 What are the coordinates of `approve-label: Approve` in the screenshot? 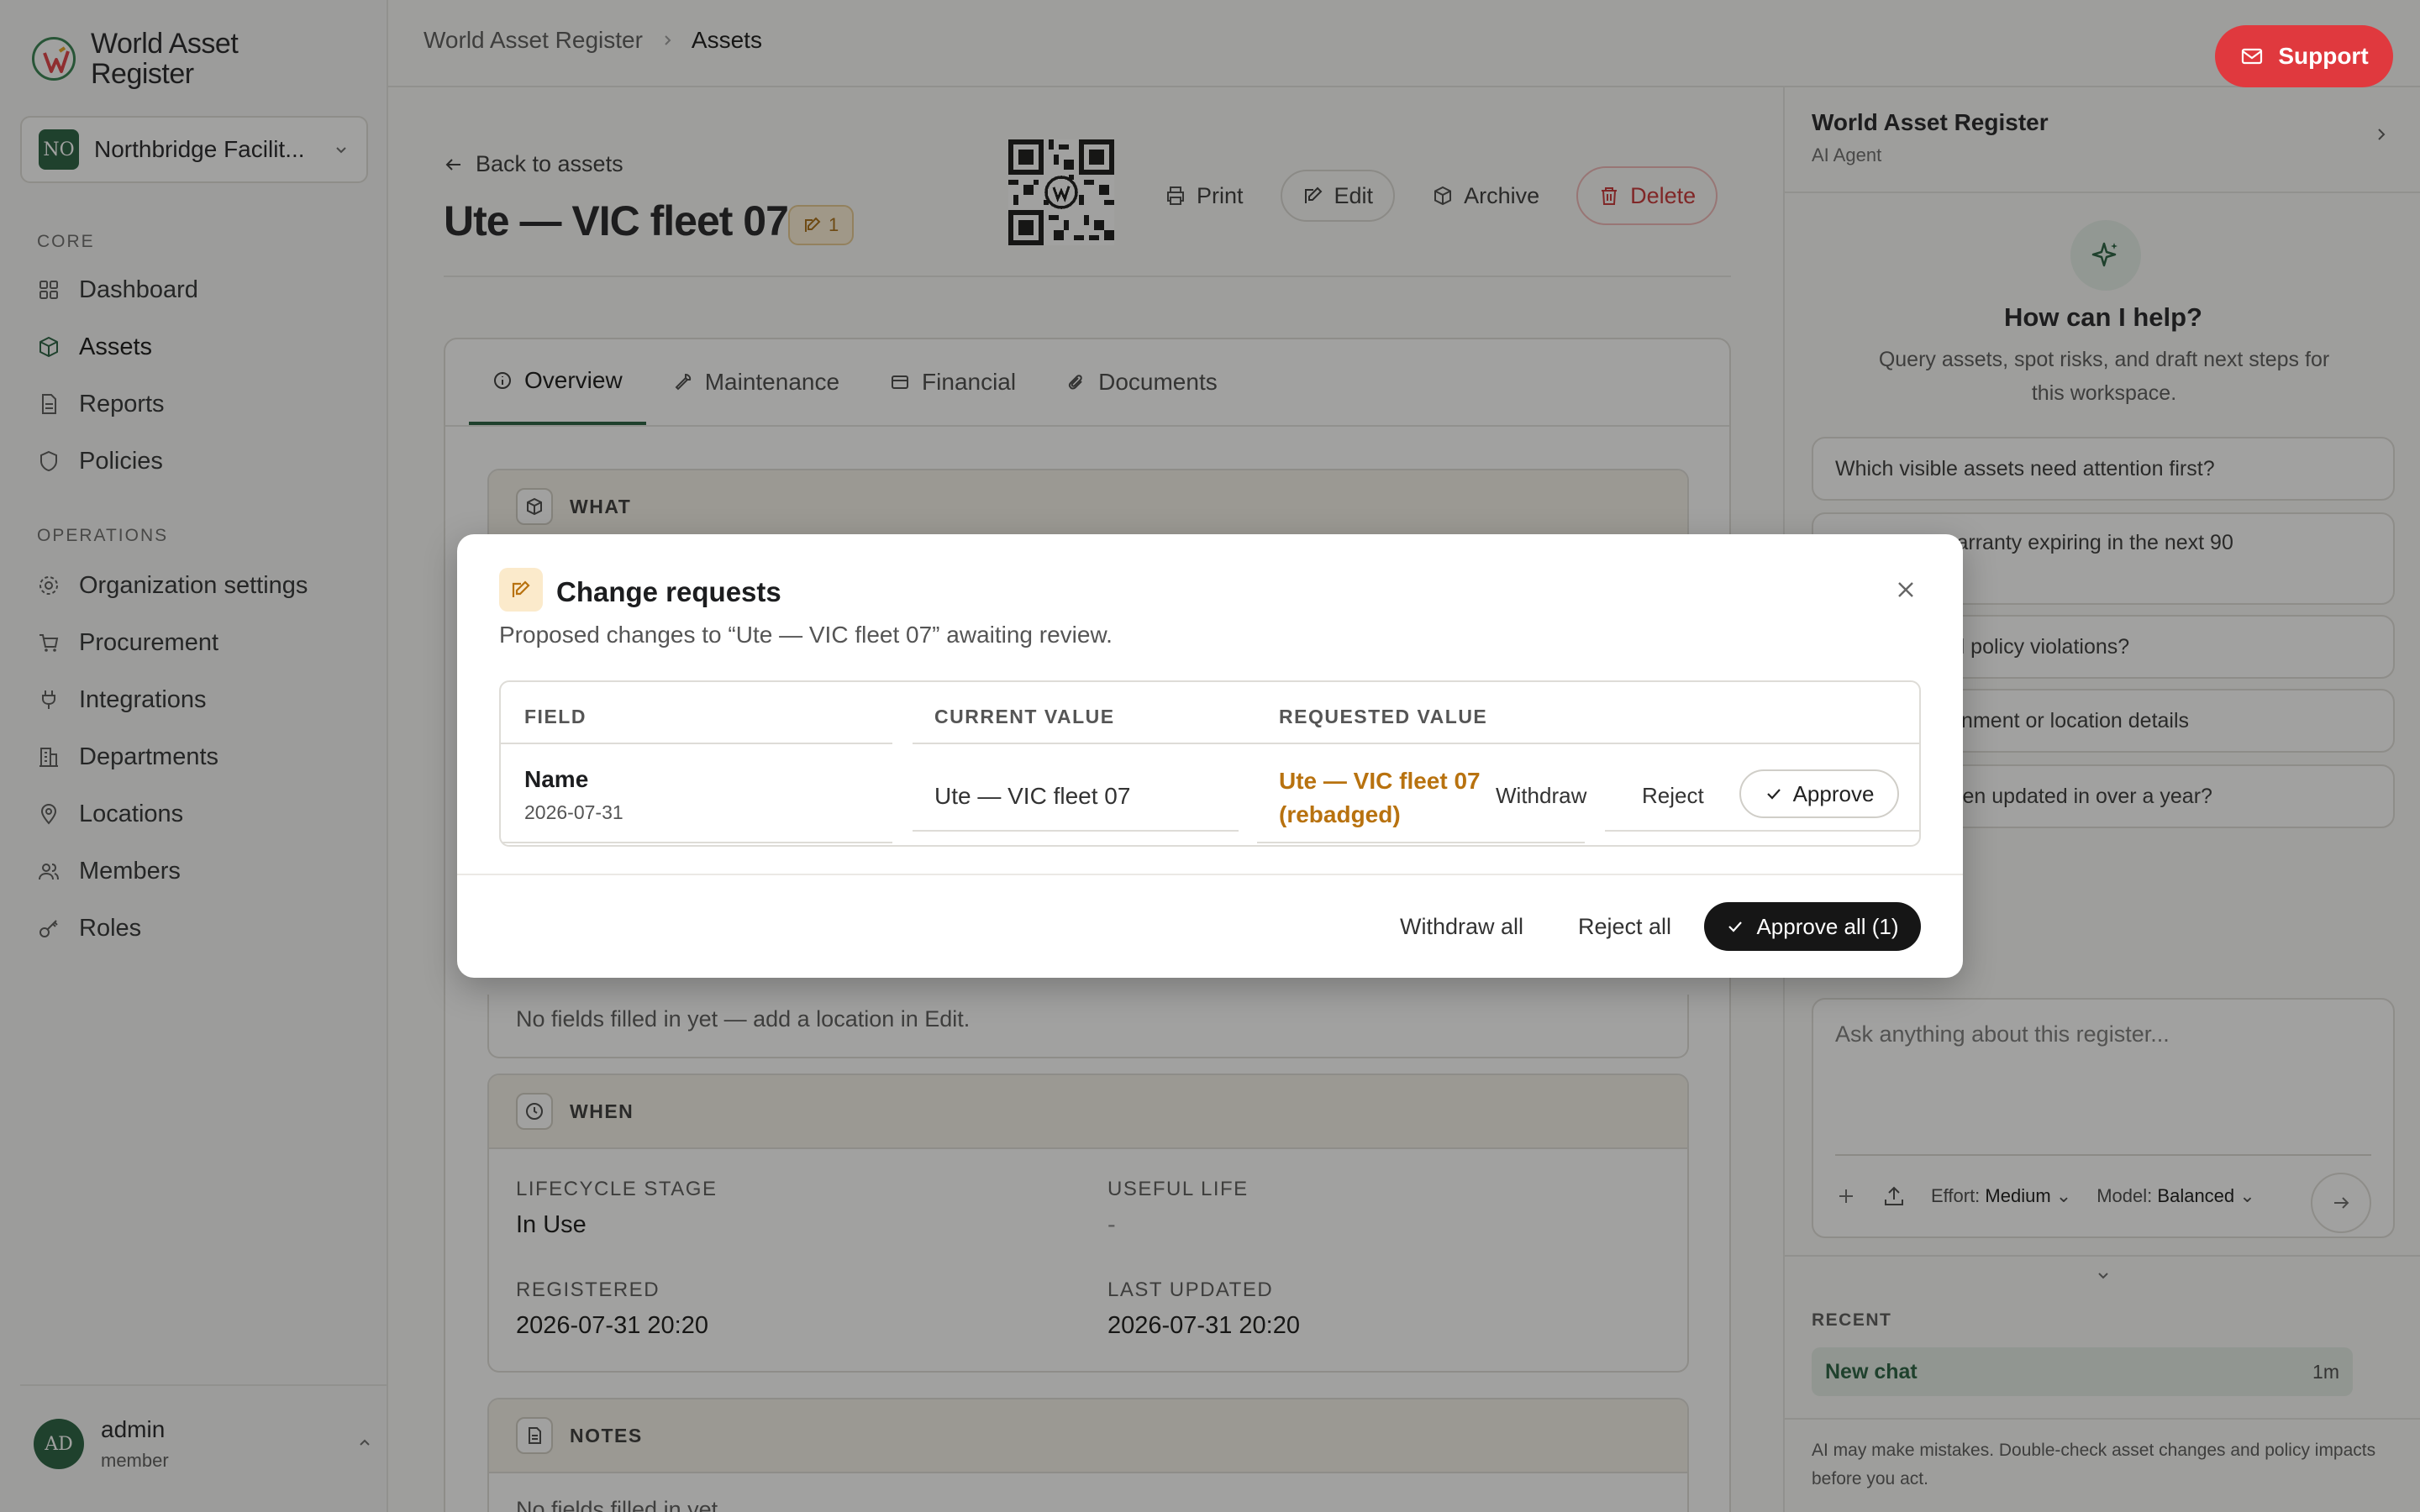 It's located at (1833, 793).